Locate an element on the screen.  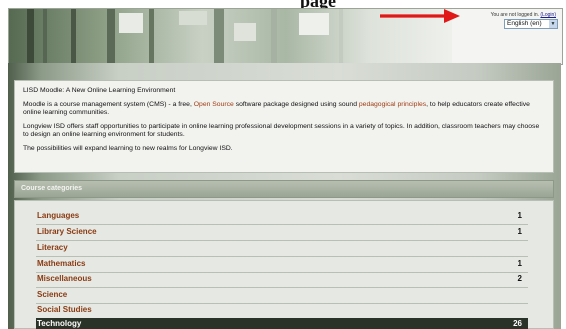
intro-p1-mid: software package designed using sound is located at coordinates (296, 104).